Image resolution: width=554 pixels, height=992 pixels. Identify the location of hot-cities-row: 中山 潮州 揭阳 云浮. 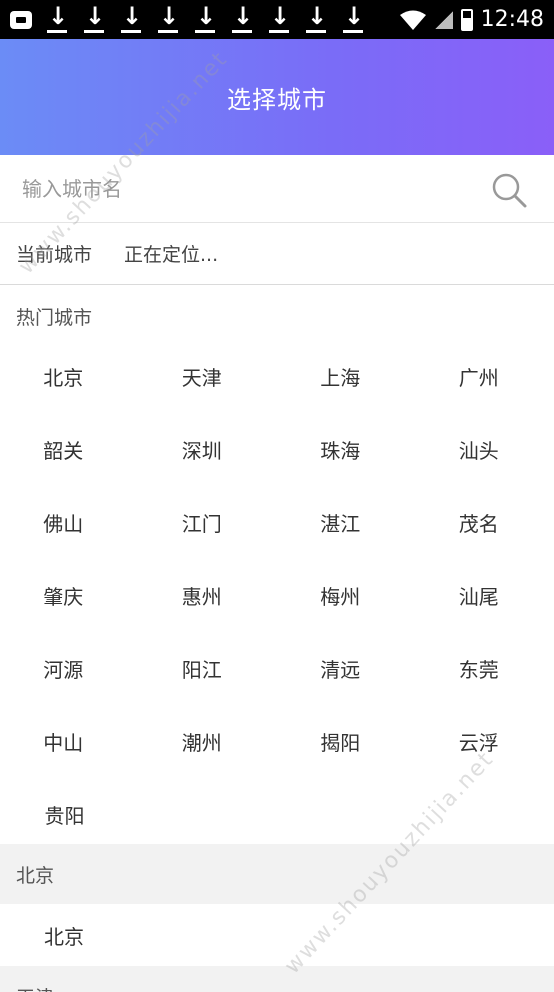
(277, 741).